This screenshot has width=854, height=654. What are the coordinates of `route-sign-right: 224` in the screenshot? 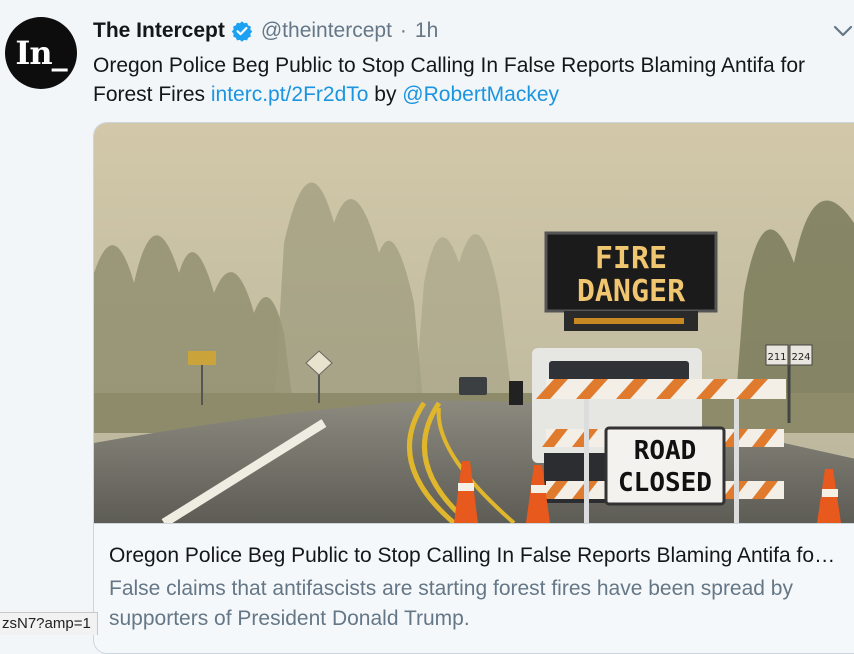 It's located at (800, 357).